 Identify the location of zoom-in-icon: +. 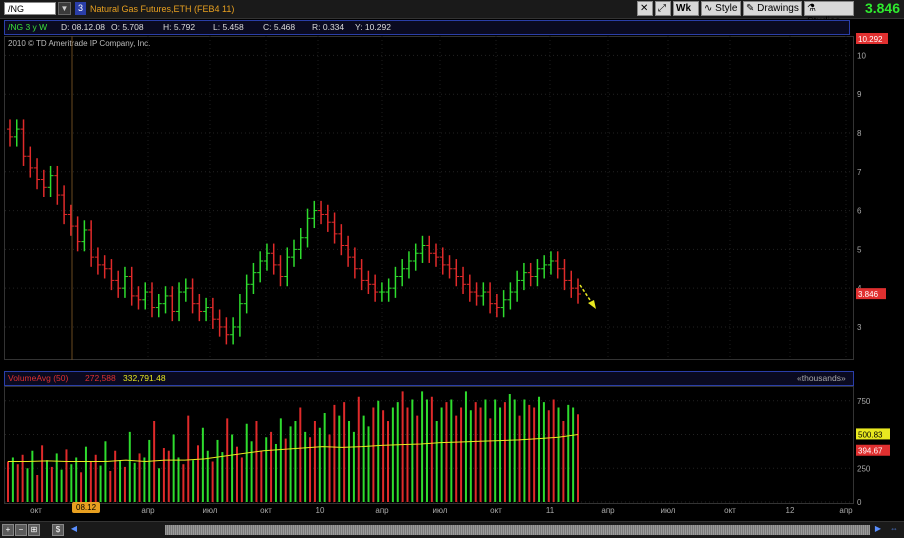
(8, 530).